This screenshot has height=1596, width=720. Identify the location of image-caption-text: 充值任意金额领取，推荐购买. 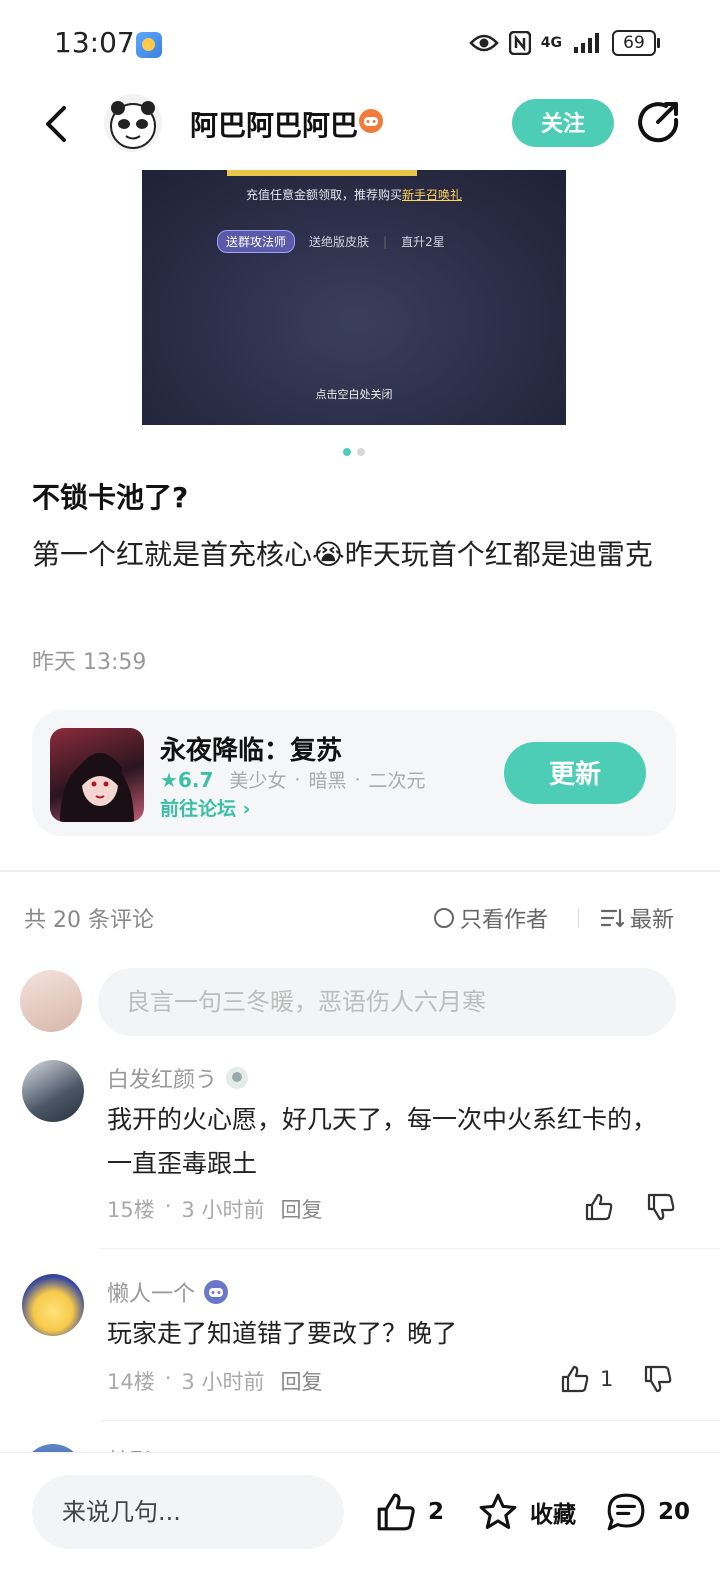
(323, 195).